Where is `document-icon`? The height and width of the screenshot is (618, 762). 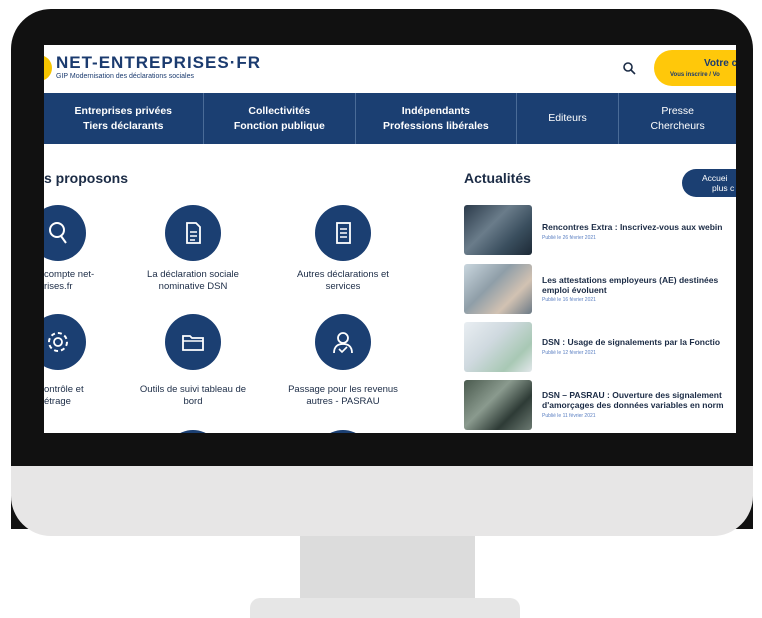
document-icon is located at coordinates (193, 233).